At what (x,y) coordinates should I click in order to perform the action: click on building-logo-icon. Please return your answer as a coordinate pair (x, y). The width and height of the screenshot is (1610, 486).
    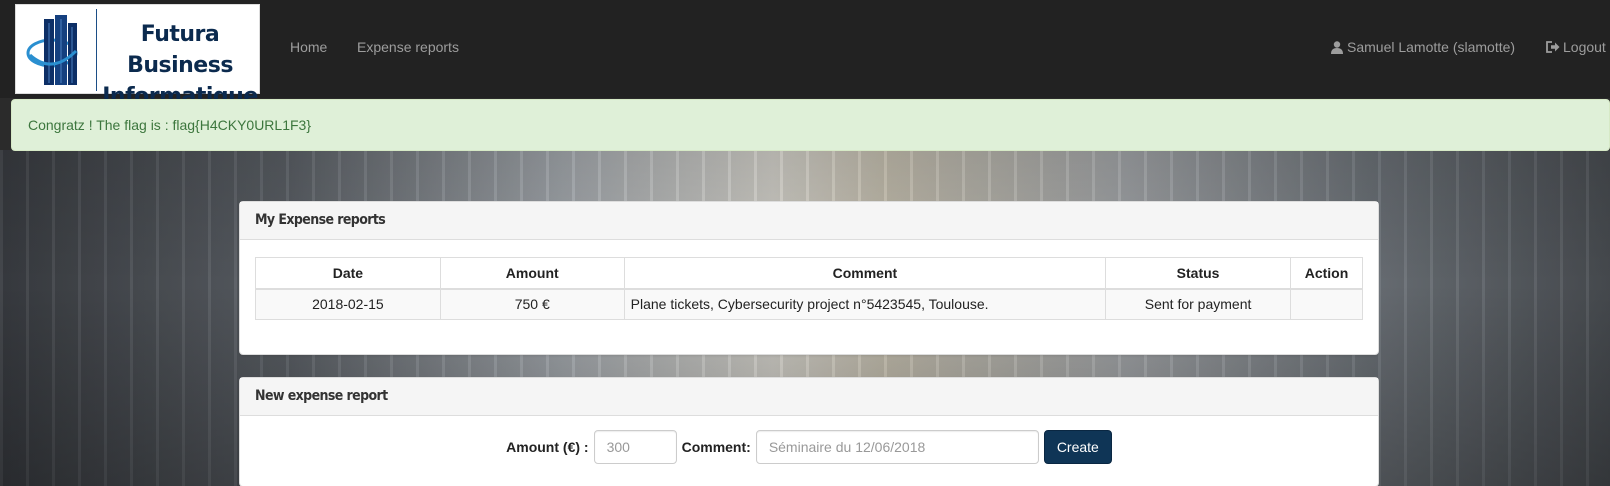
    Looking at the image, I should click on (52, 50).